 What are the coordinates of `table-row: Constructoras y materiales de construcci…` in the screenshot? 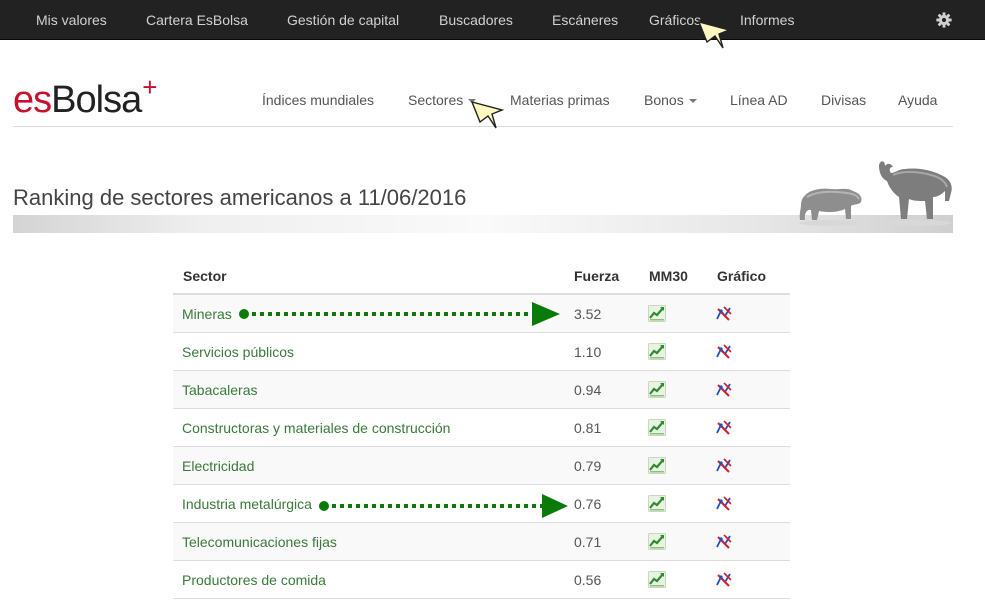 It's located at (481, 428).